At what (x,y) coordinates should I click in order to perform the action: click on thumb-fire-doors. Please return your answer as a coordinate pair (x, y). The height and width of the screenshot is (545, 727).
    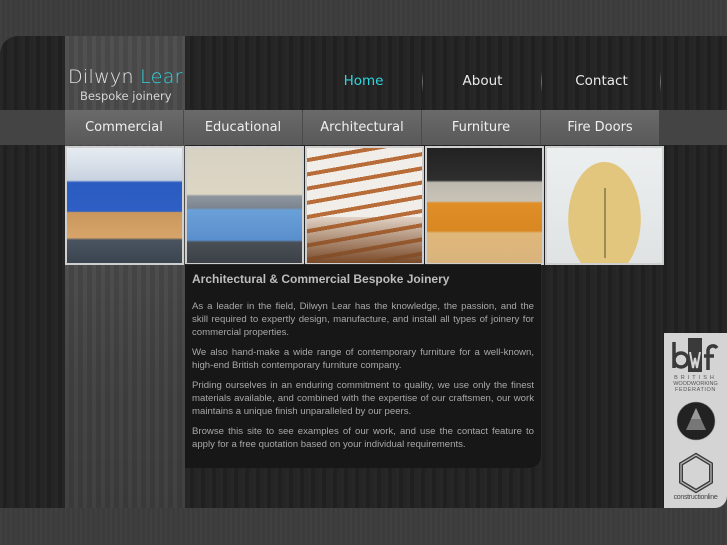
    Looking at the image, I should click on (604, 205).